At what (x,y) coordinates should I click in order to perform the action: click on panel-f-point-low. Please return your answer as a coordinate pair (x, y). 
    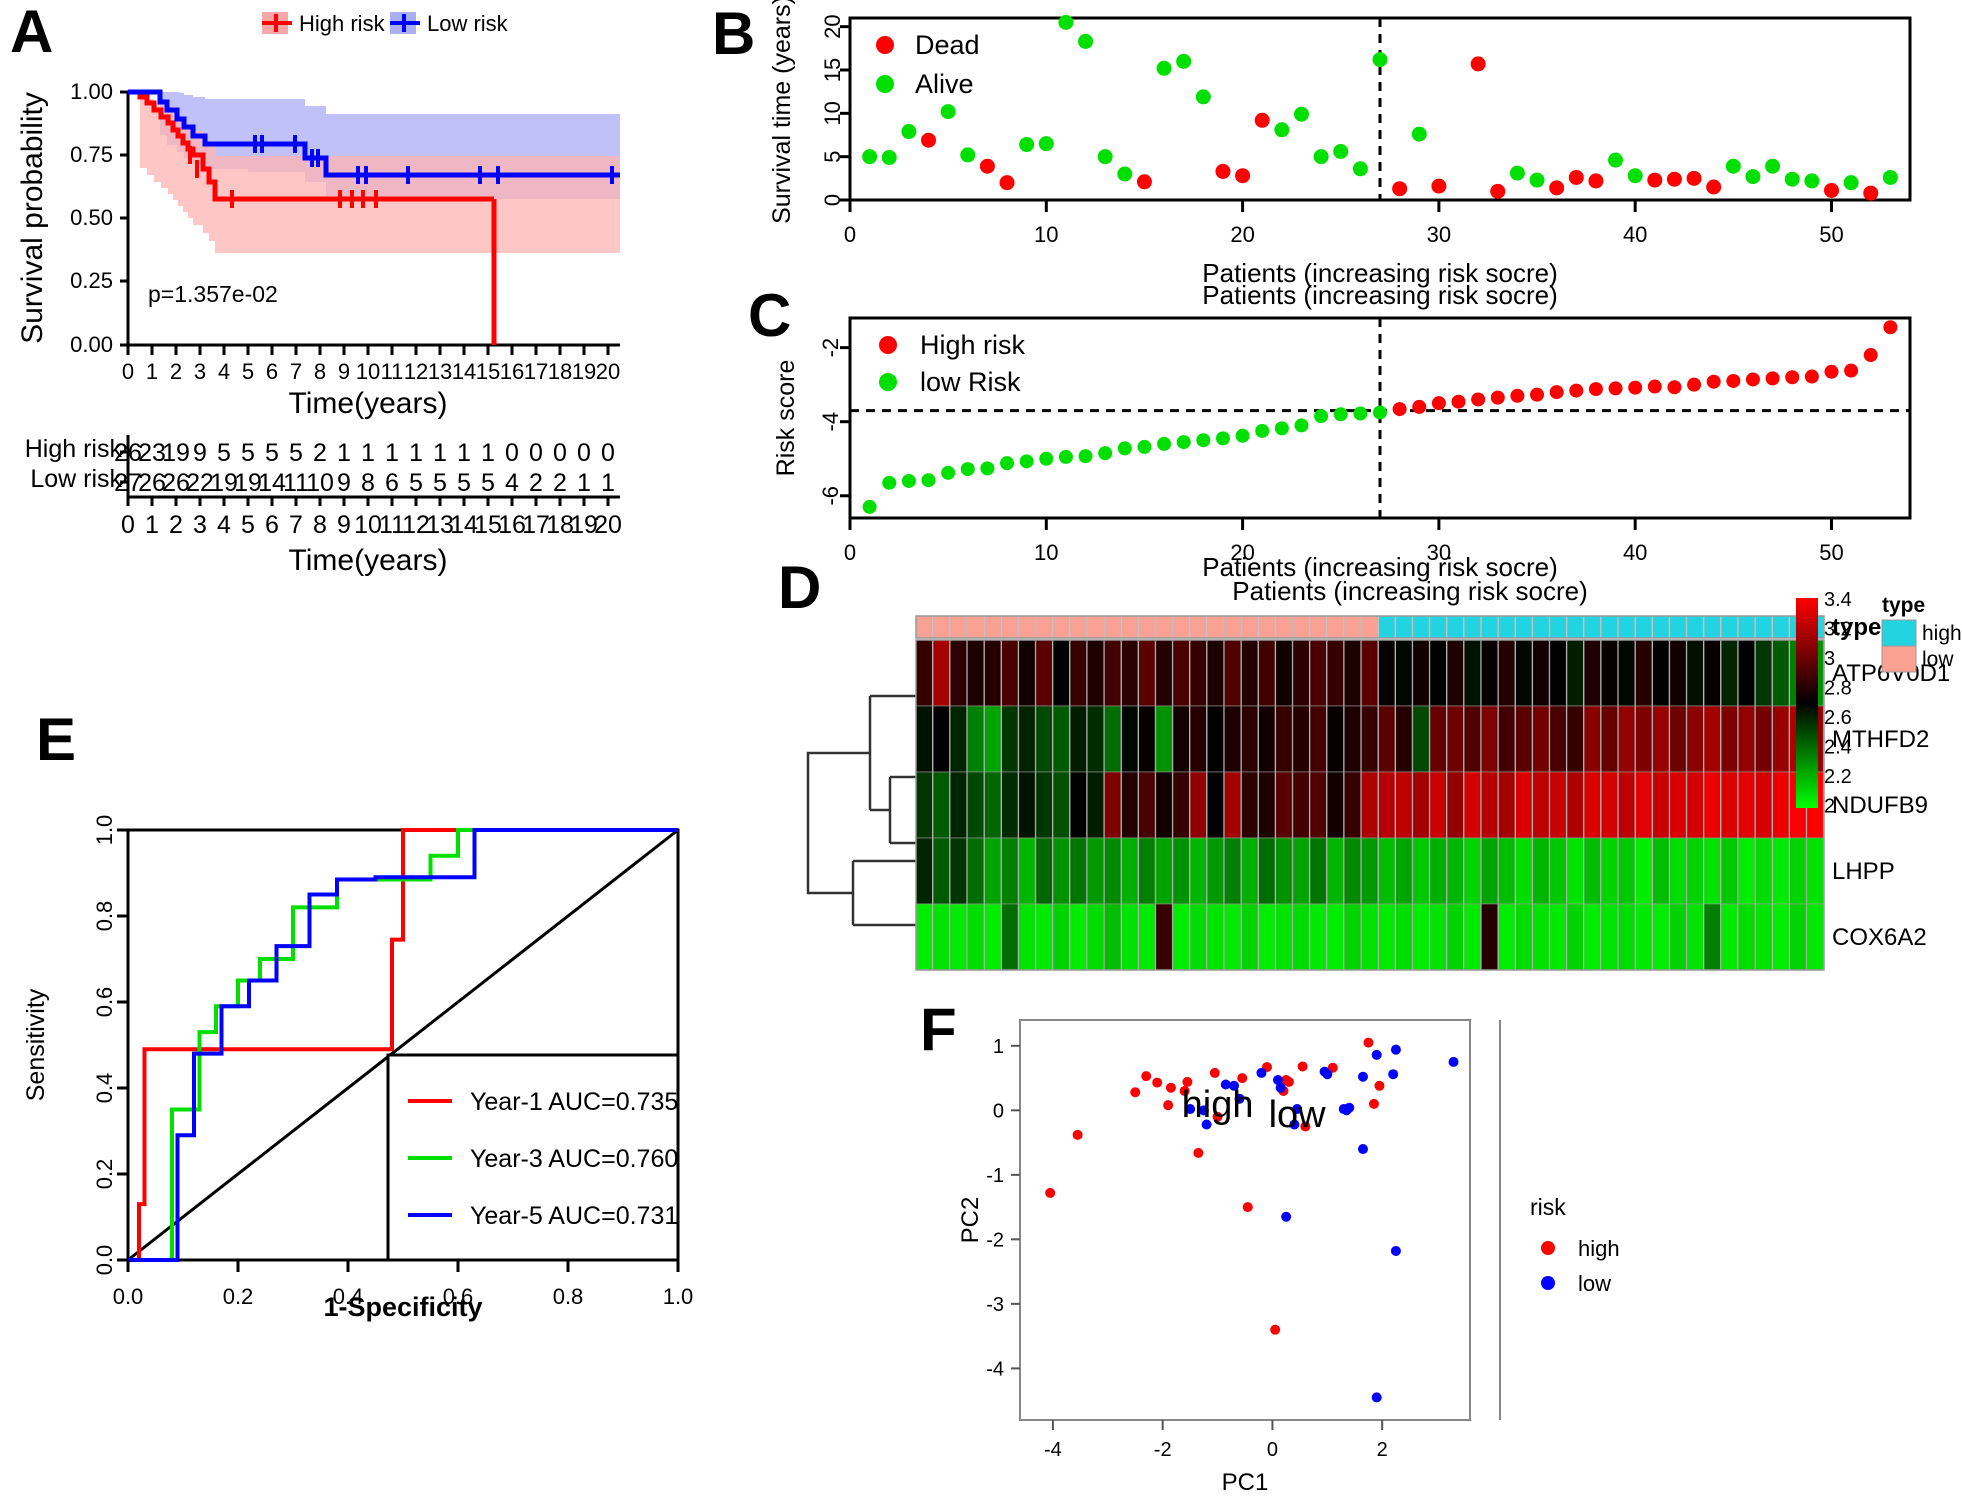
    Looking at the image, I should click on (1327, 1074).